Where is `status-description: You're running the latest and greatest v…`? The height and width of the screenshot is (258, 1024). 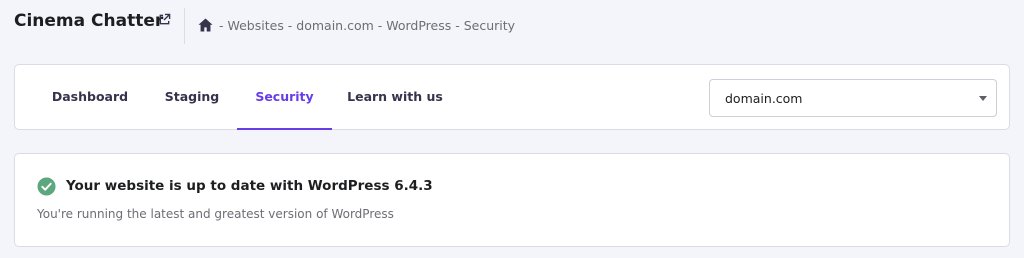 status-description: You're running the latest and greatest v… is located at coordinates (215, 214).